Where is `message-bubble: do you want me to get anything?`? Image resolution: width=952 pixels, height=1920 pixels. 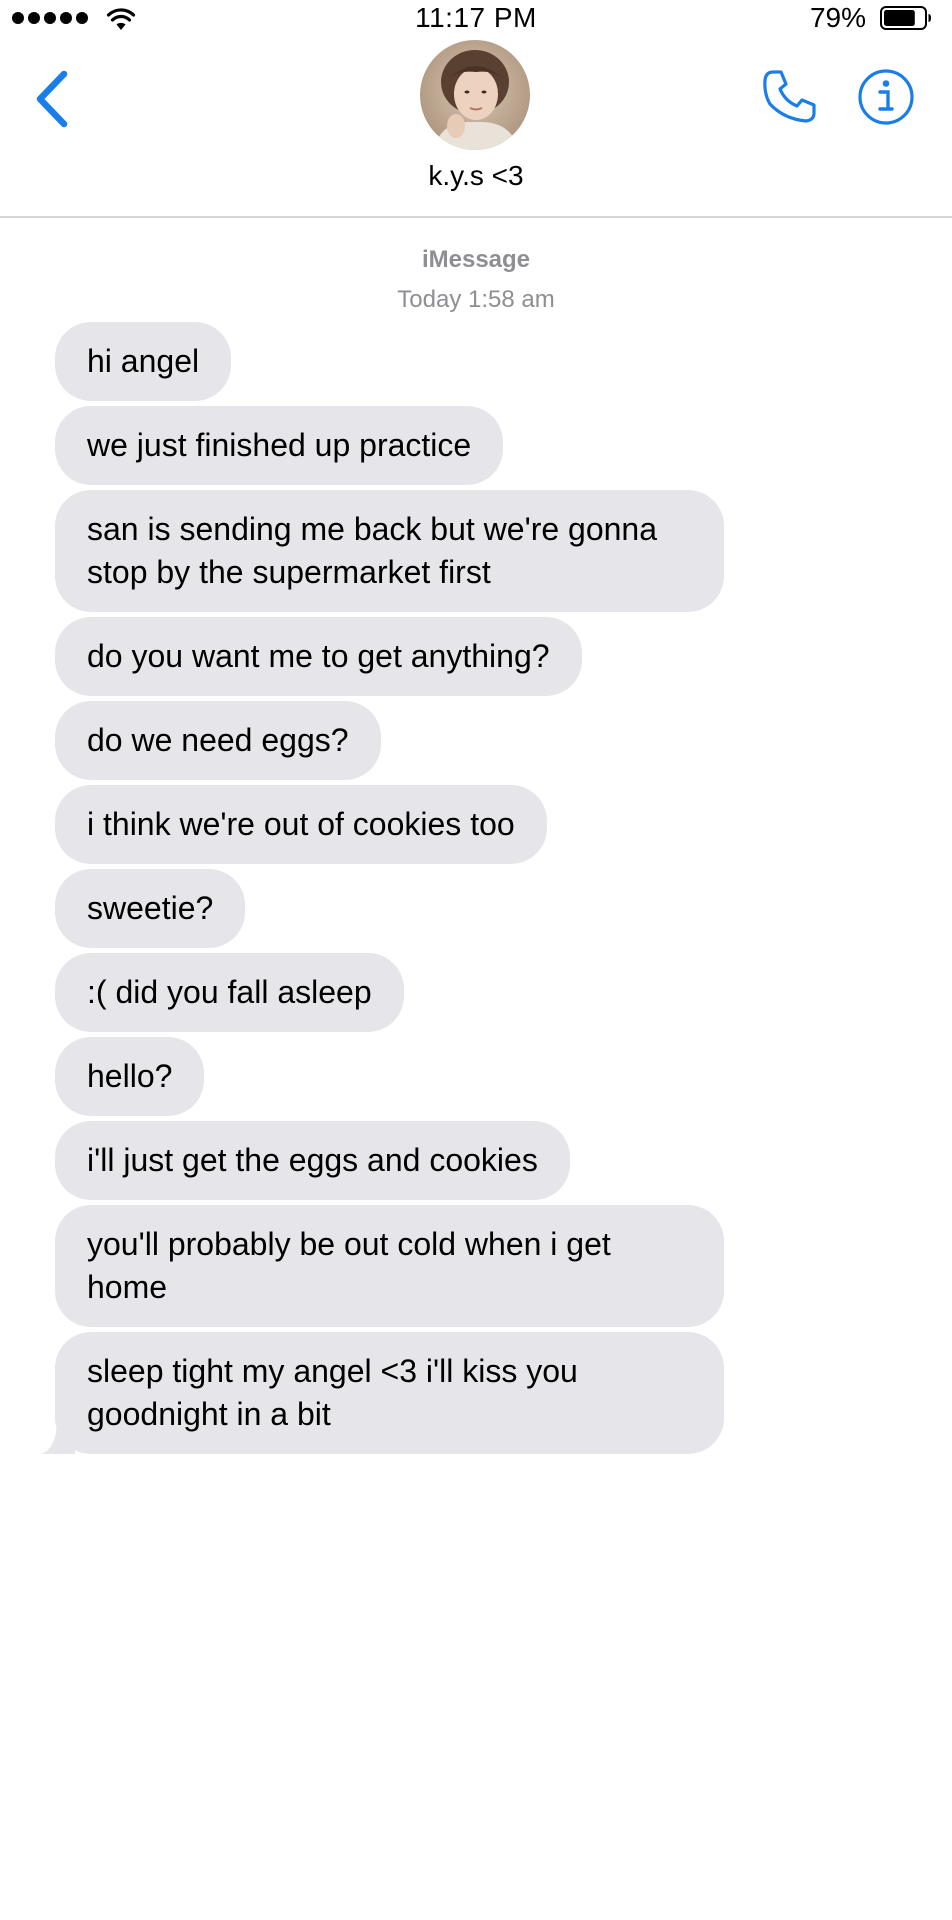
message-bubble: do you want me to get anything? is located at coordinates (318, 656).